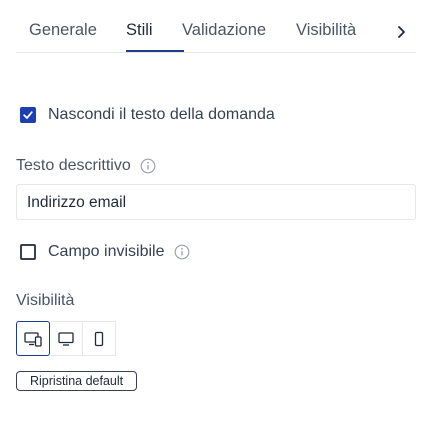 The height and width of the screenshot is (425, 442). I want to click on tab-validazione: Validazione, so click(224, 30).